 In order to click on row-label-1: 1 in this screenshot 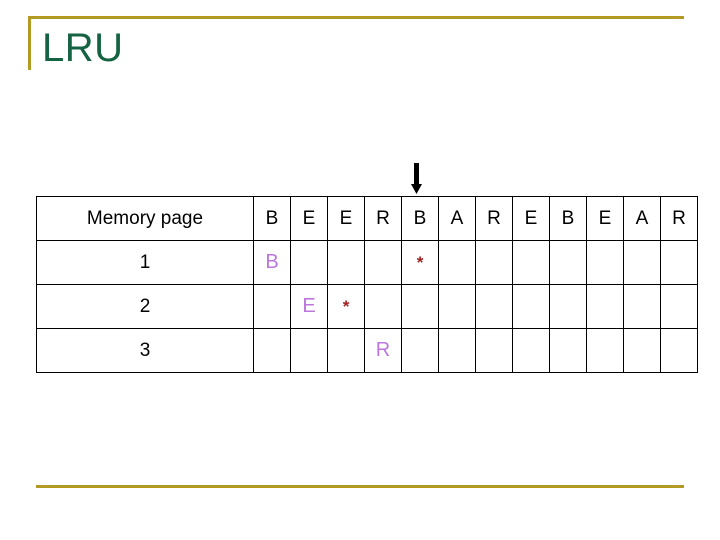, I will do `click(145, 262)`.